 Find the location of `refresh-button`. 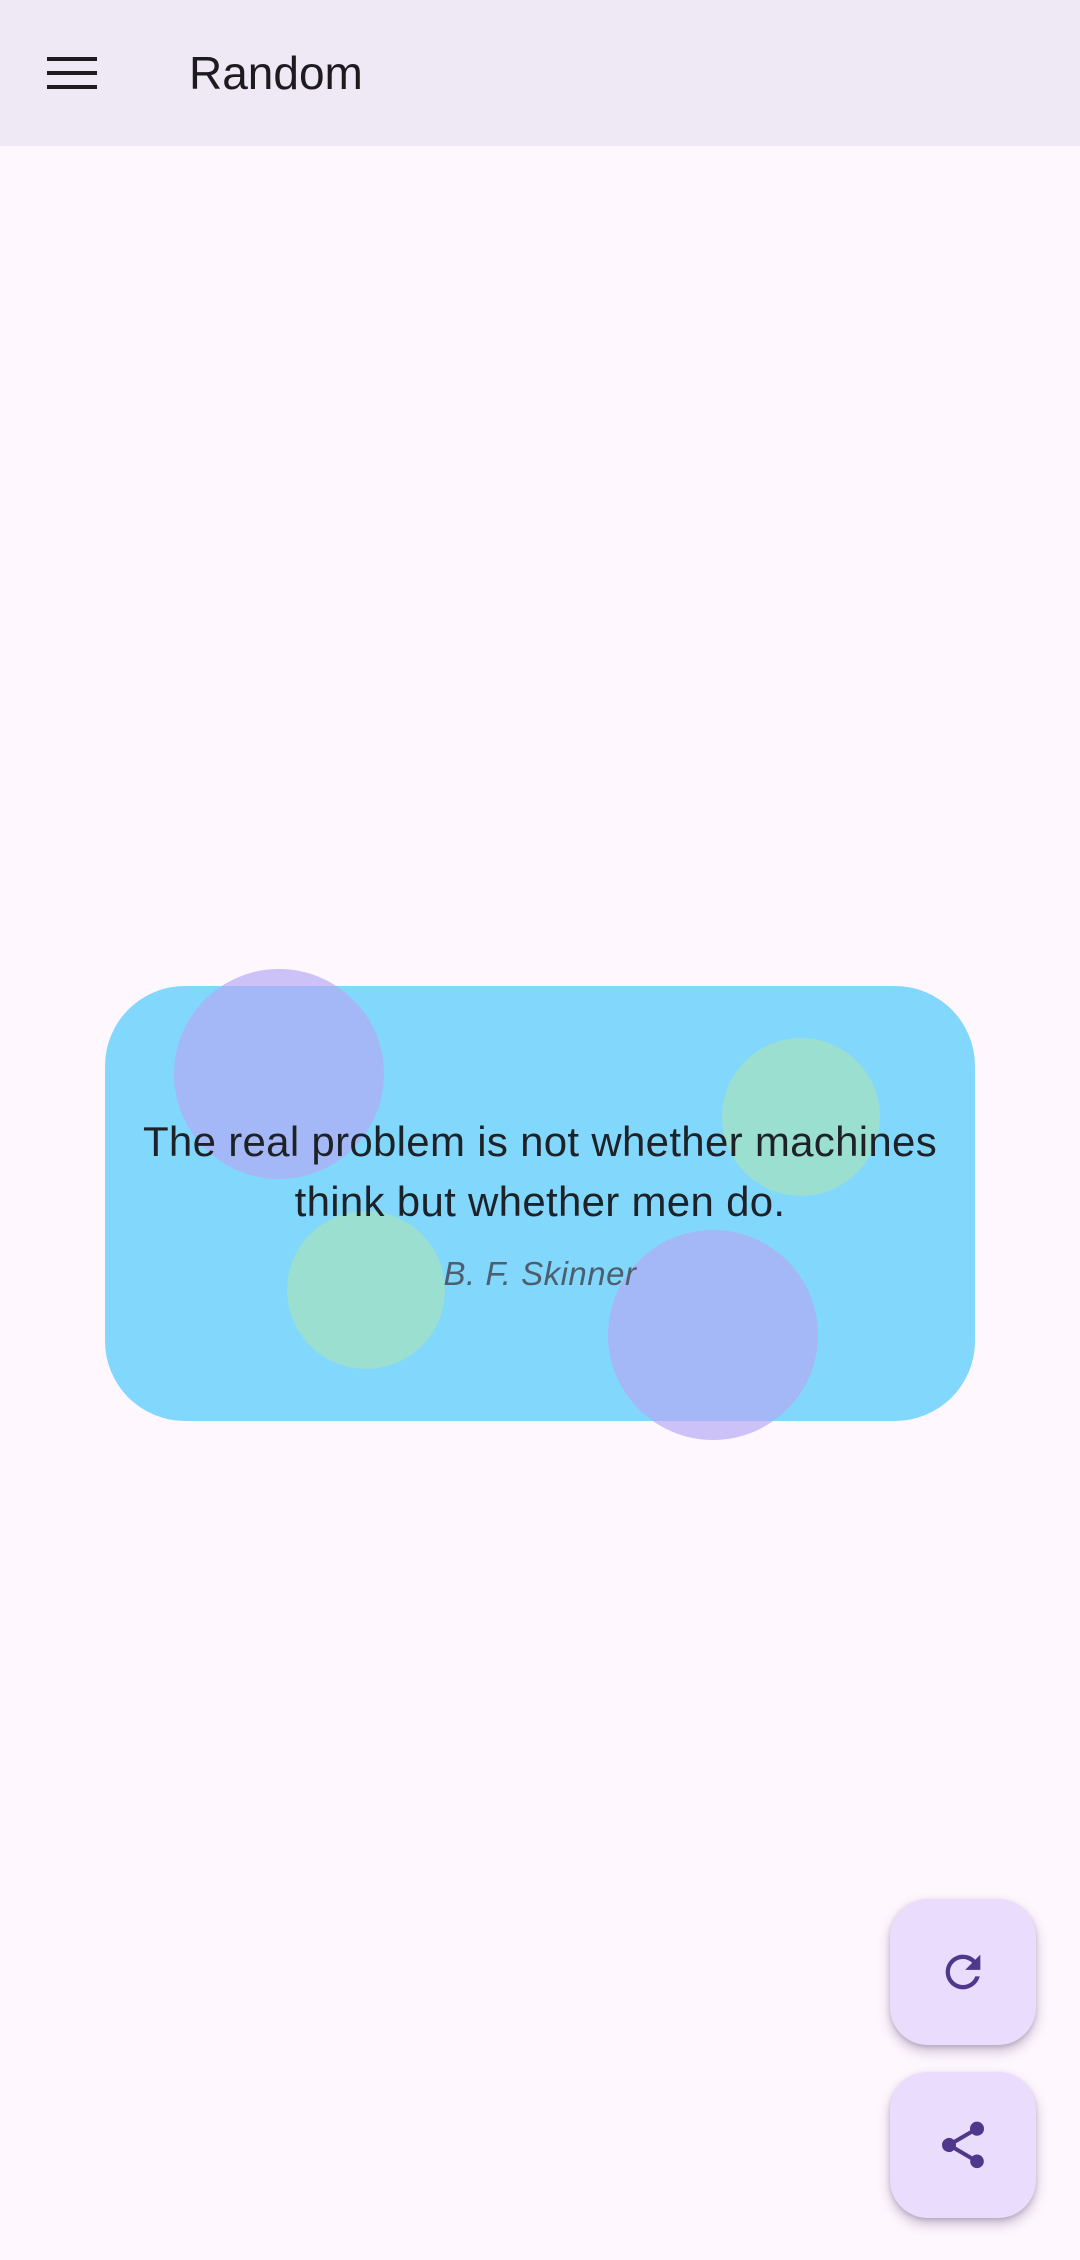

refresh-button is located at coordinates (963, 1972).